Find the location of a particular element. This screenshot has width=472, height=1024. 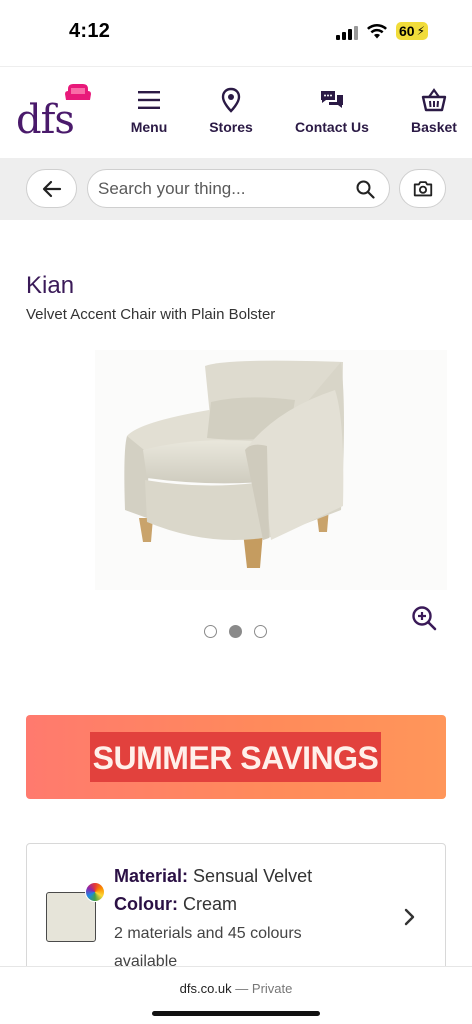

arrow-left-icon is located at coordinates (52, 189).